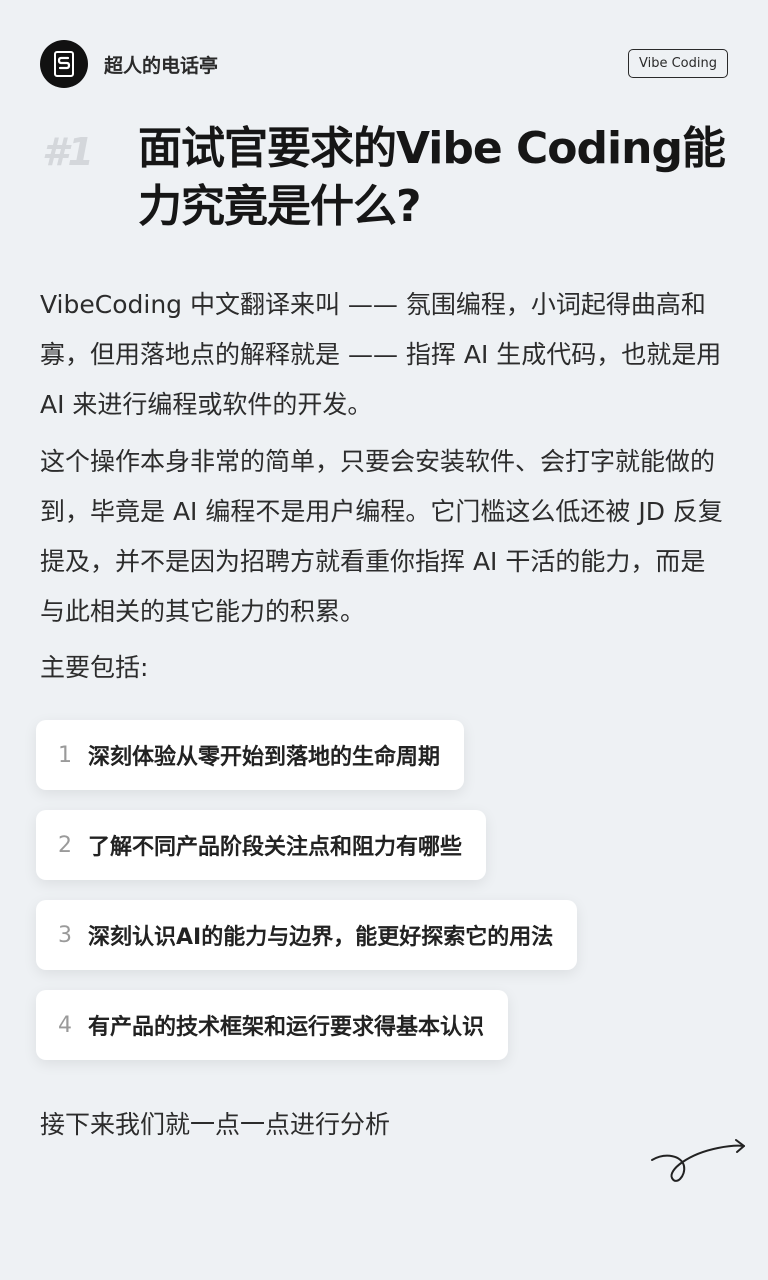 This screenshot has height=1280, width=768. Describe the element at coordinates (698, 1160) in the screenshot. I see `curly-arrow-icon` at that location.